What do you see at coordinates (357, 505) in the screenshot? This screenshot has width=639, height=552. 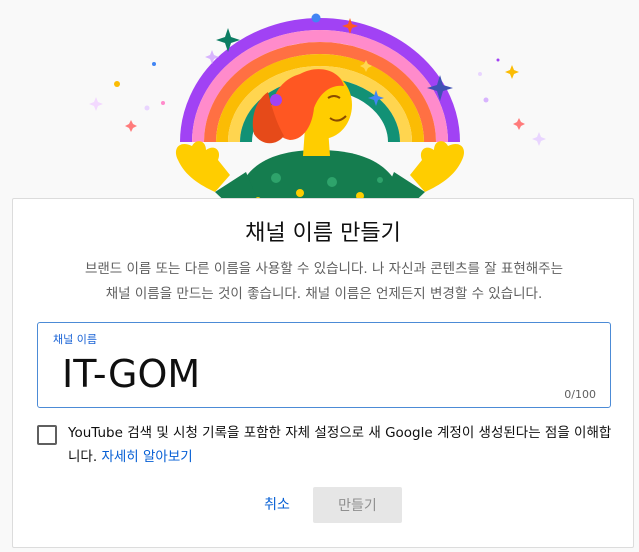 I see `create-button: 만들기` at bounding box center [357, 505].